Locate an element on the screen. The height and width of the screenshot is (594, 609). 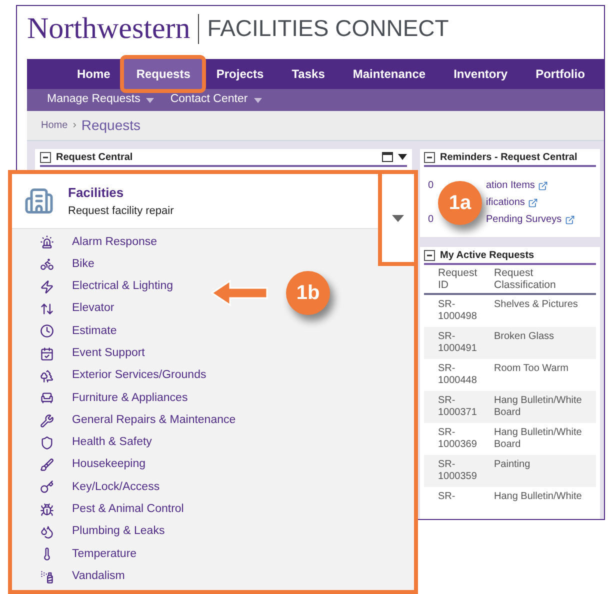
table-cell-text: Shelves & Pictures is located at coordinates (536, 305).